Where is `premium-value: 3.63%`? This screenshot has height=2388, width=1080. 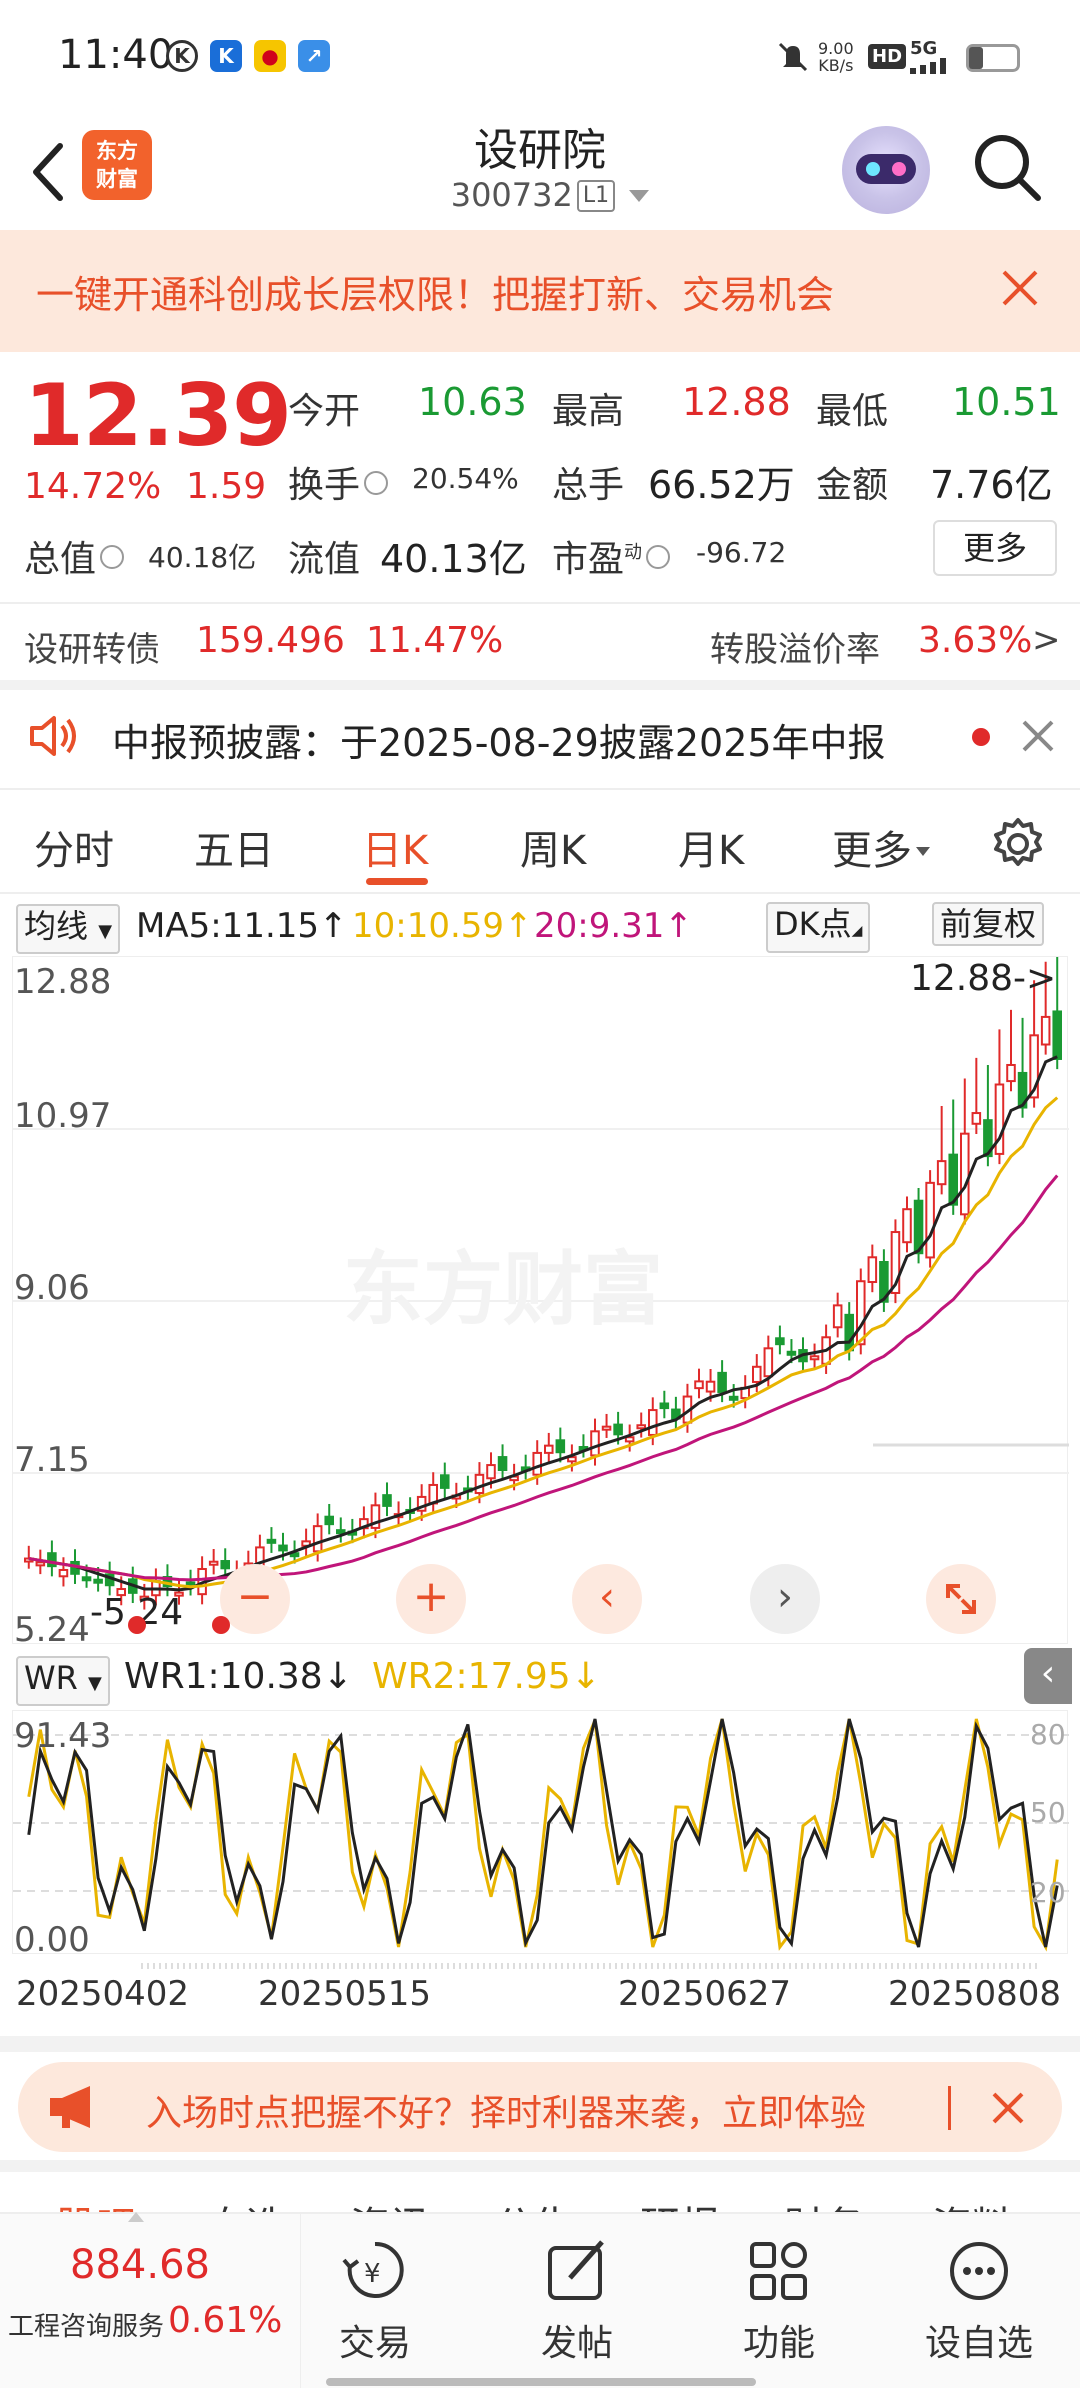 premium-value: 3.63% is located at coordinates (975, 640).